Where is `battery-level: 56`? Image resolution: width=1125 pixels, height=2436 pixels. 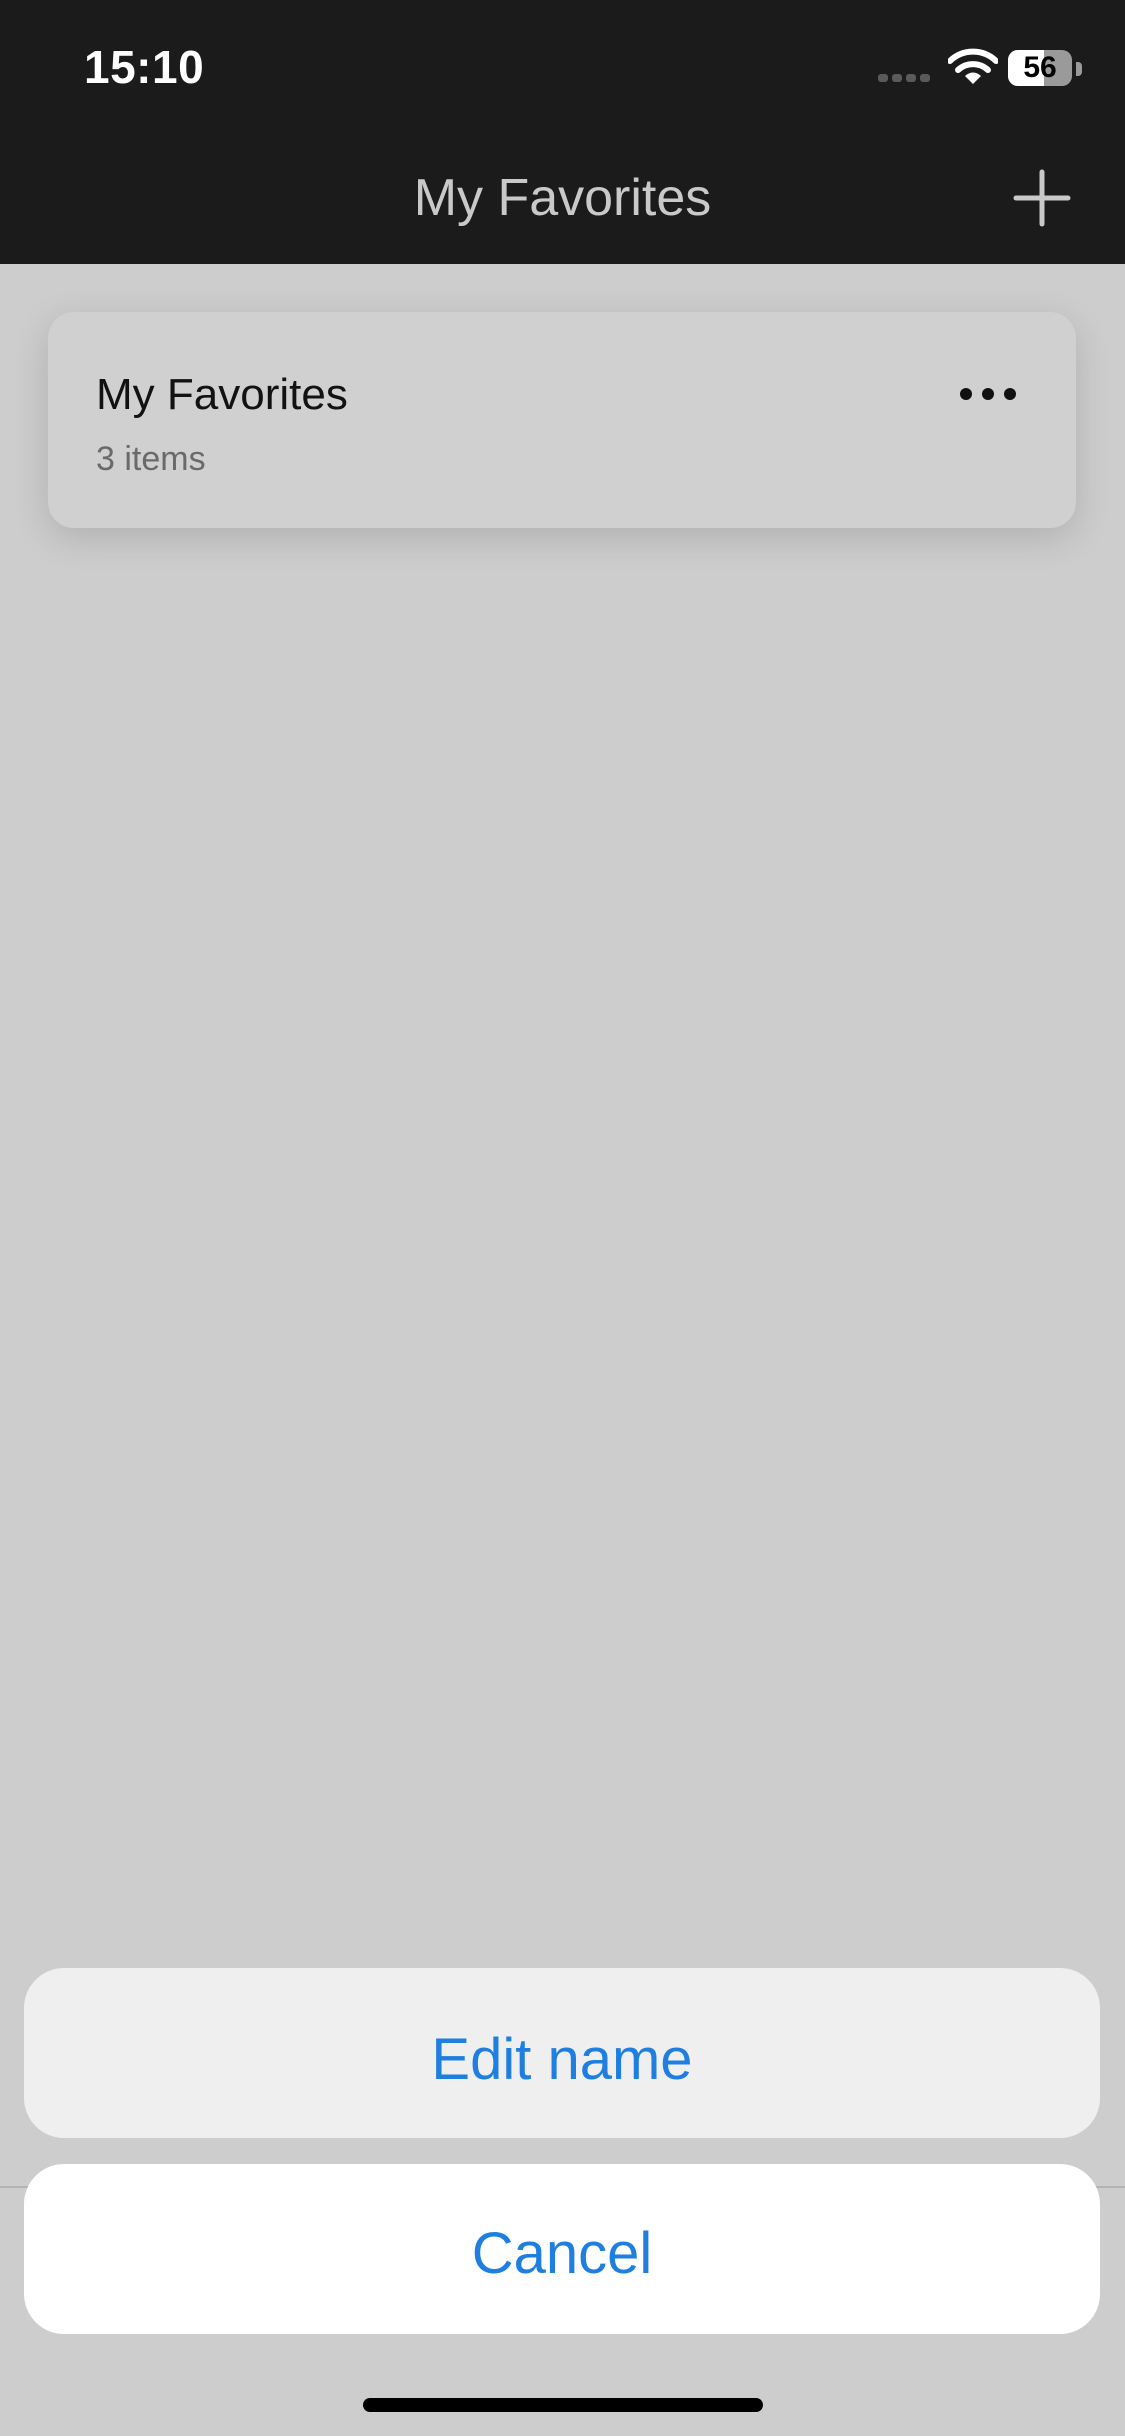 battery-level: 56 is located at coordinates (1040, 67).